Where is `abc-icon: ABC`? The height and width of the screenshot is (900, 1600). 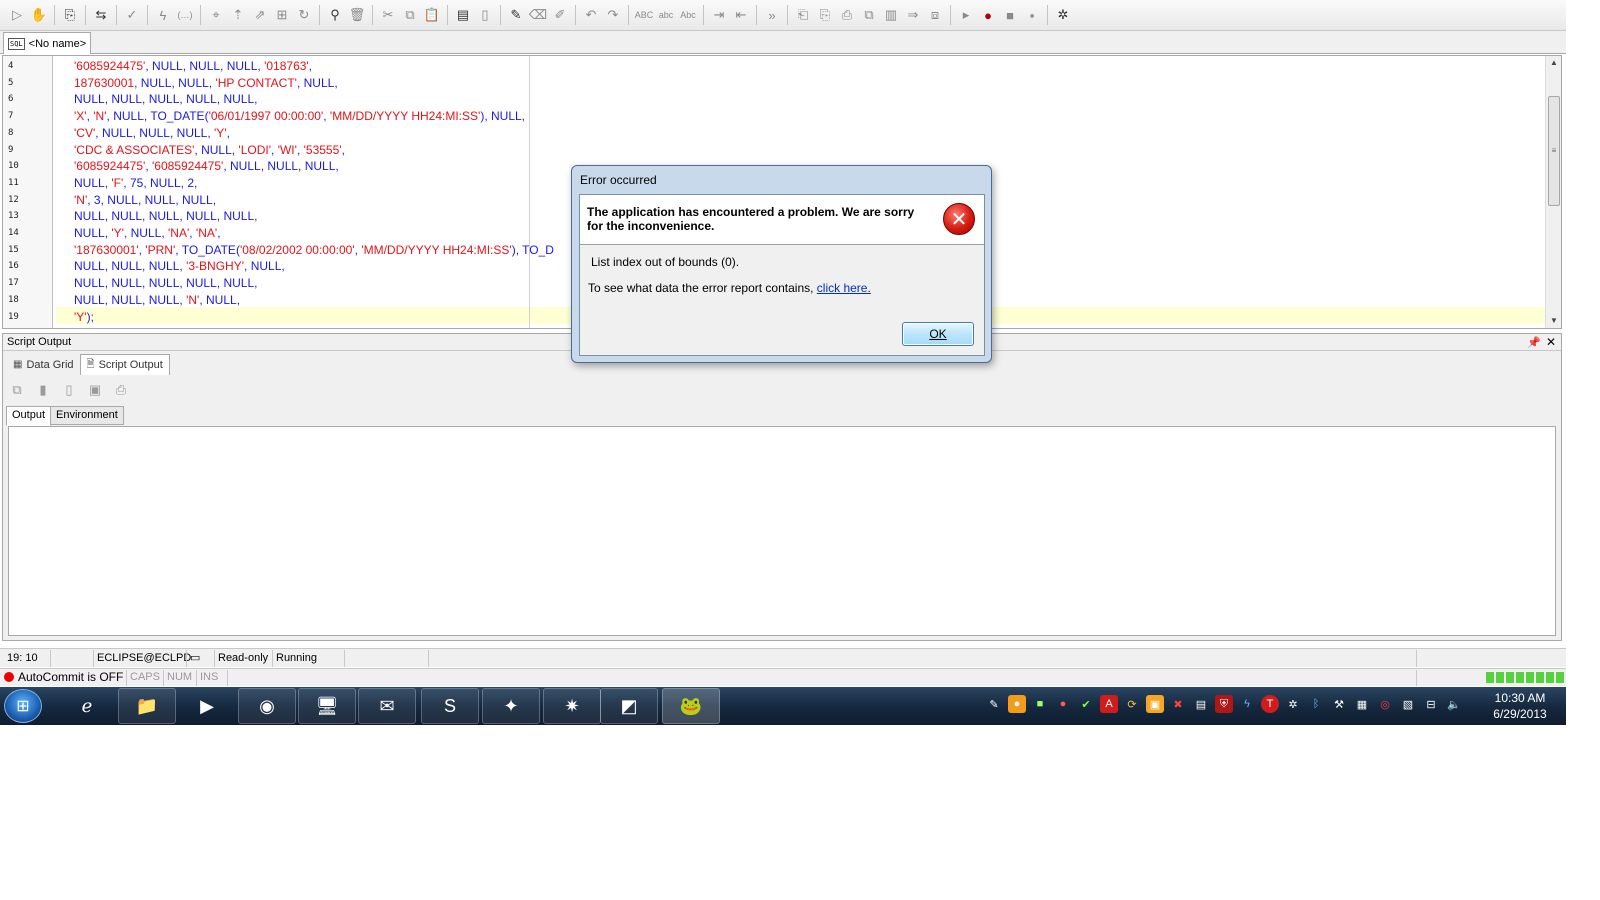
abc-icon: ABC is located at coordinates (644, 15).